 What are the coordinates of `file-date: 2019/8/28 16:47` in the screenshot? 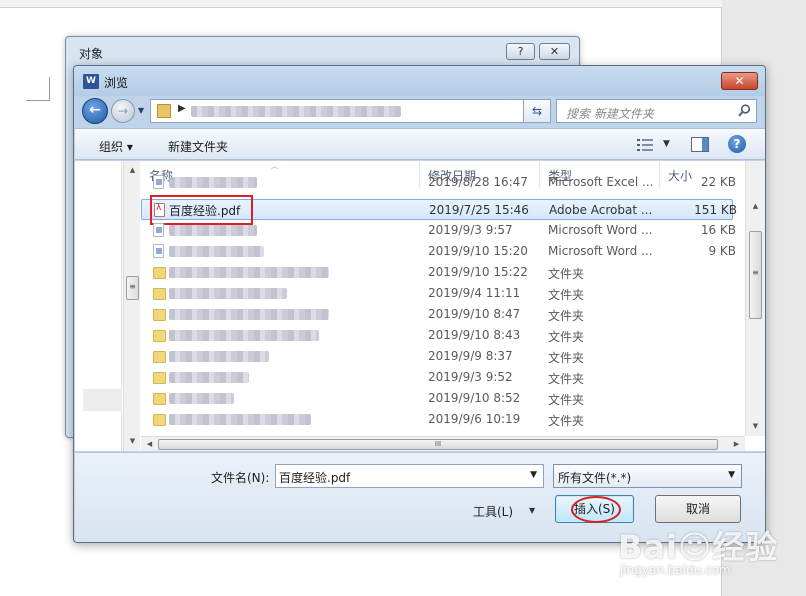 It's located at (478, 182).